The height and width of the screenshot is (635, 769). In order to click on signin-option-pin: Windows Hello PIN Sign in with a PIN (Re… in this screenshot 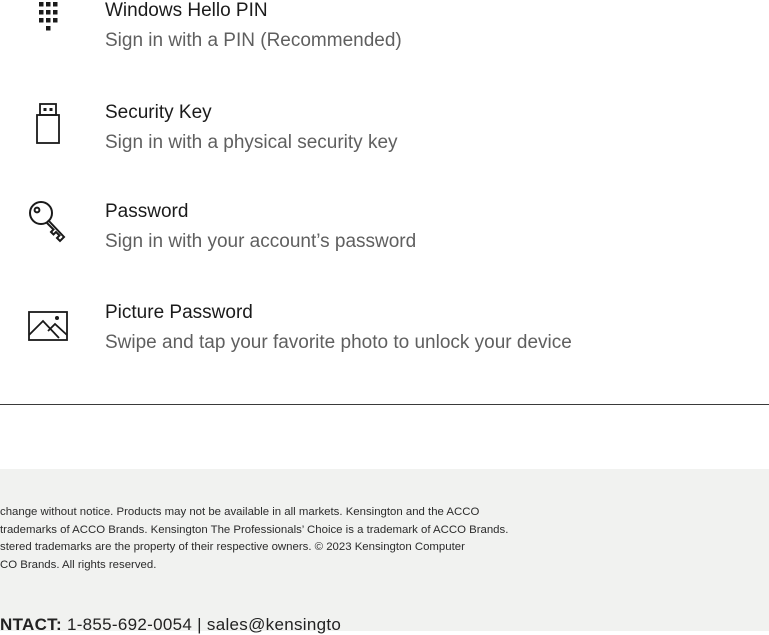, I will do `click(384, 45)`.